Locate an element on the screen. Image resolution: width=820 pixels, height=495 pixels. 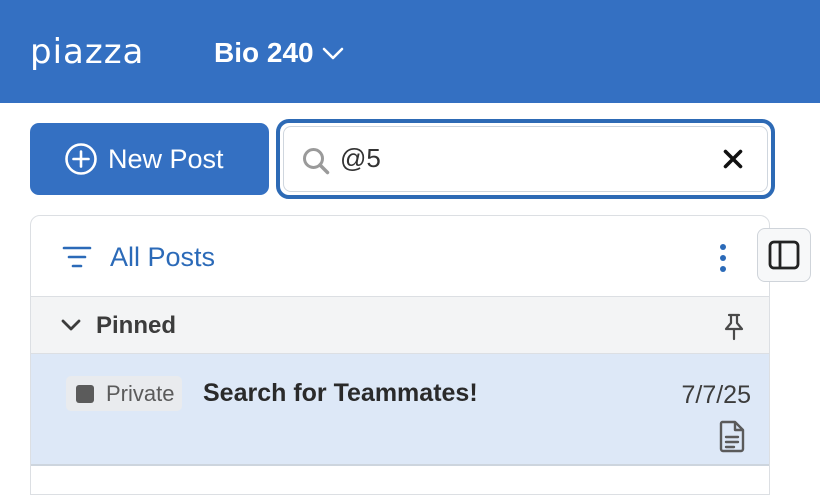
close-icon is located at coordinates (733, 159).